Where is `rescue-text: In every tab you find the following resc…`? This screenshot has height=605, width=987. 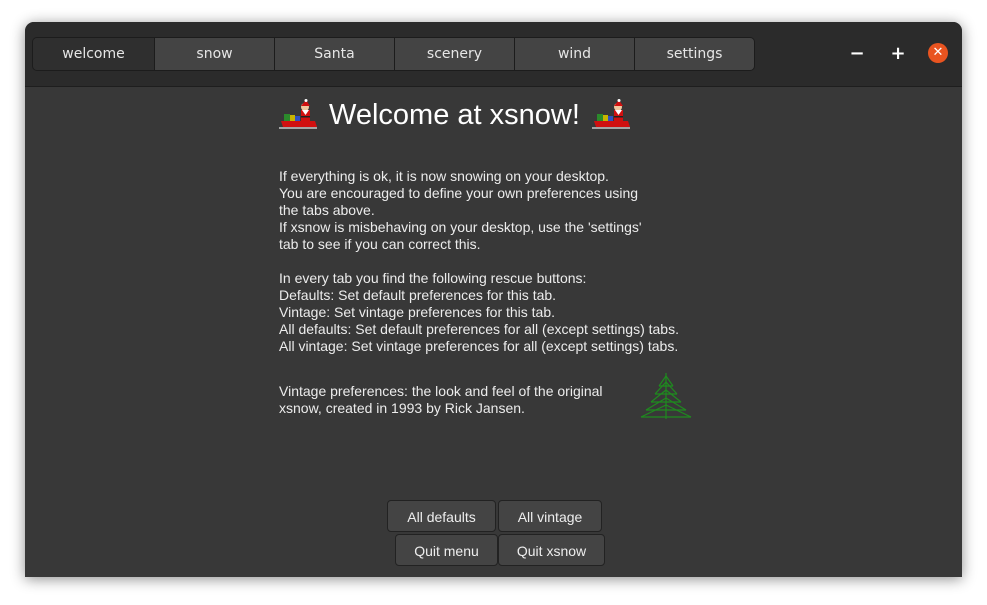
rescue-text: In every tab you find the following resc… is located at coordinates (479, 312).